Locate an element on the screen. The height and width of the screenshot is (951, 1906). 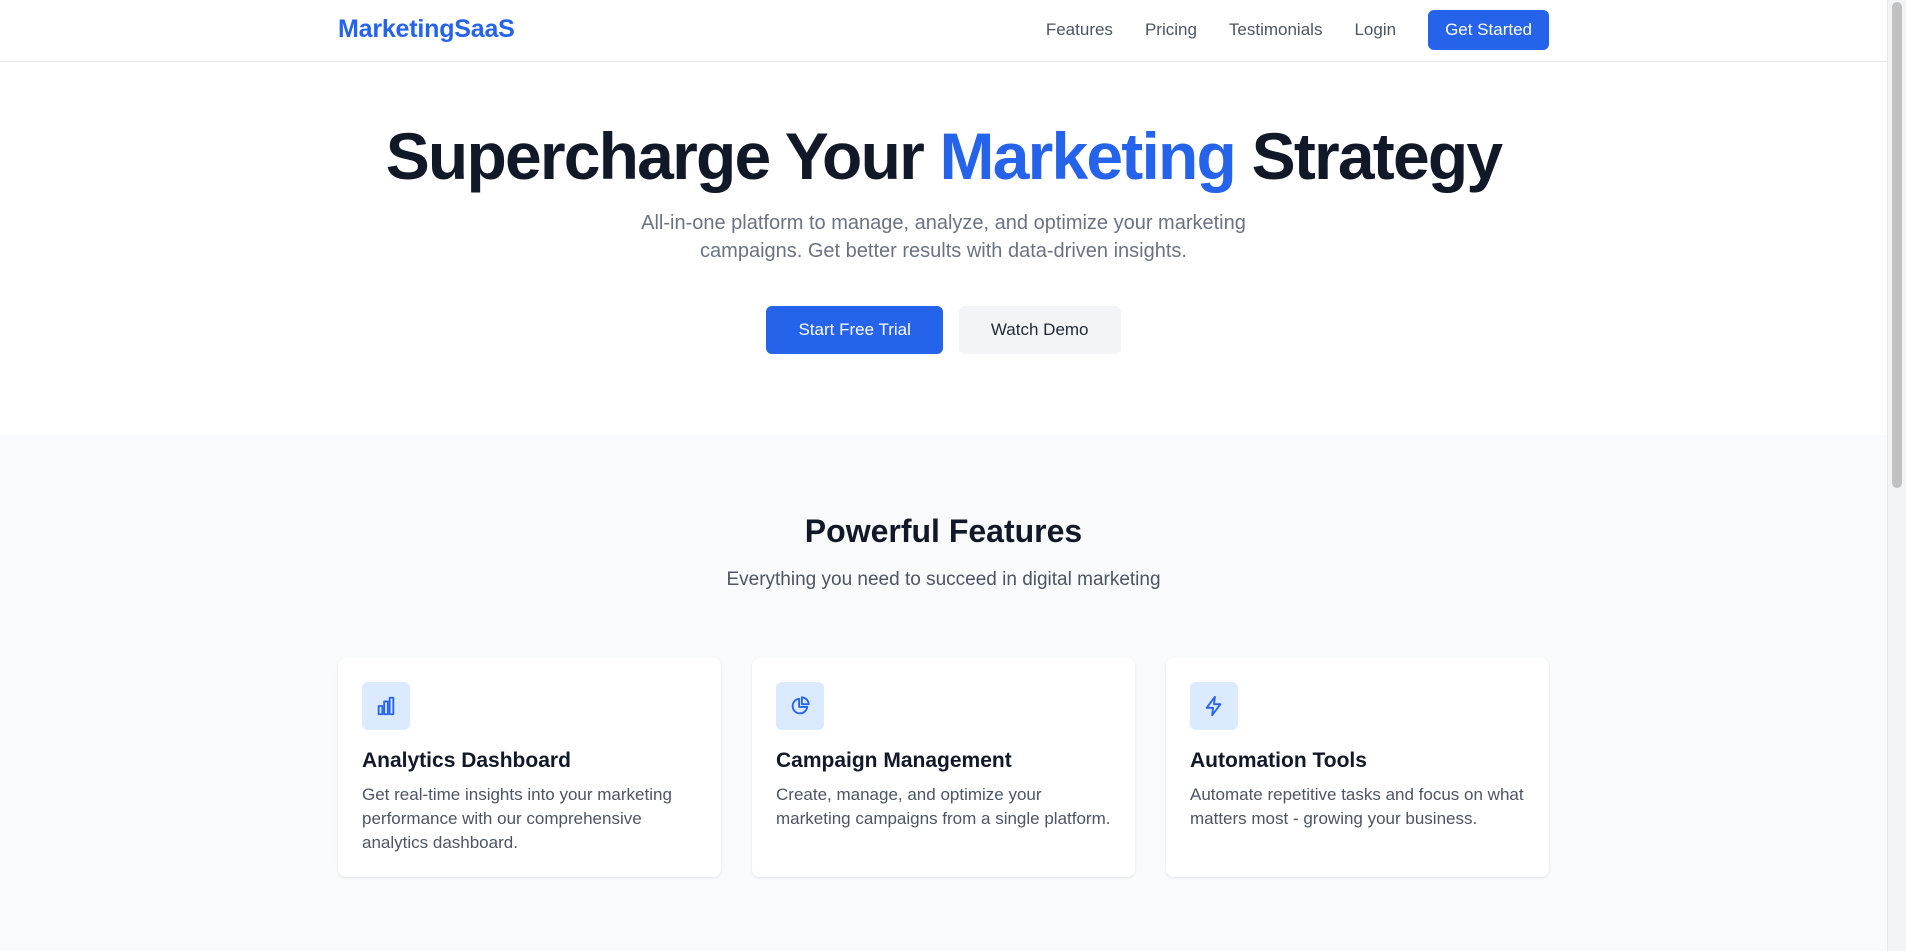
vertical-scrollbar is located at coordinates (1896, 475).